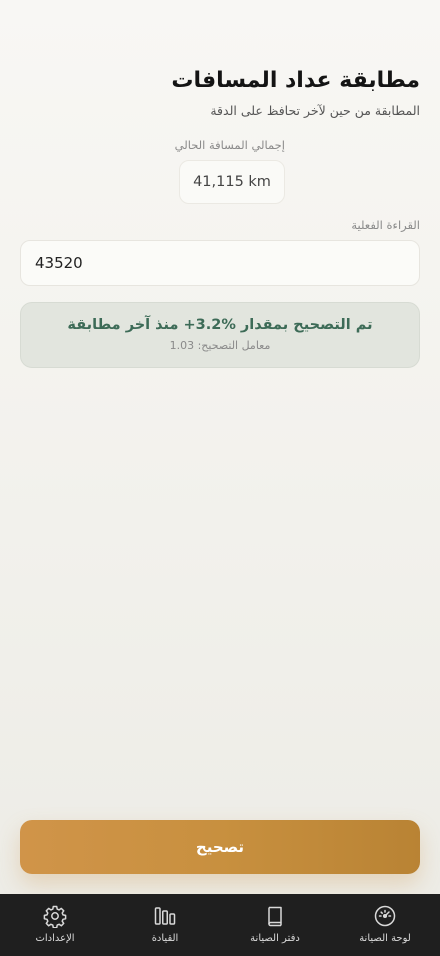 The height and width of the screenshot is (956, 440). What do you see at coordinates (165, 916) in the screenshot?
I see `bars-icon` at bounding box center [165, 916].